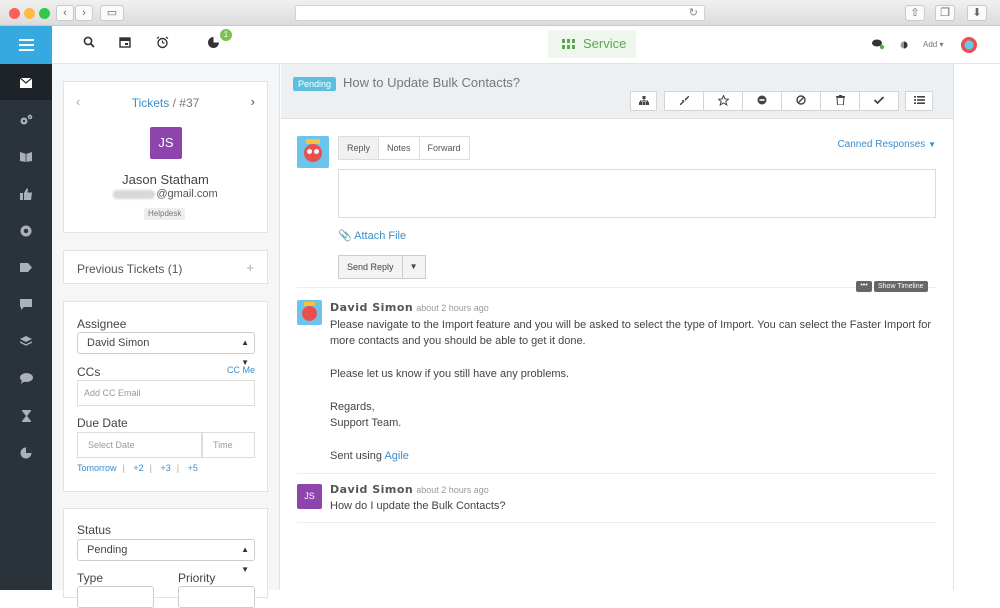  I want to click on alarm-clock-icon, so click(162, 44).